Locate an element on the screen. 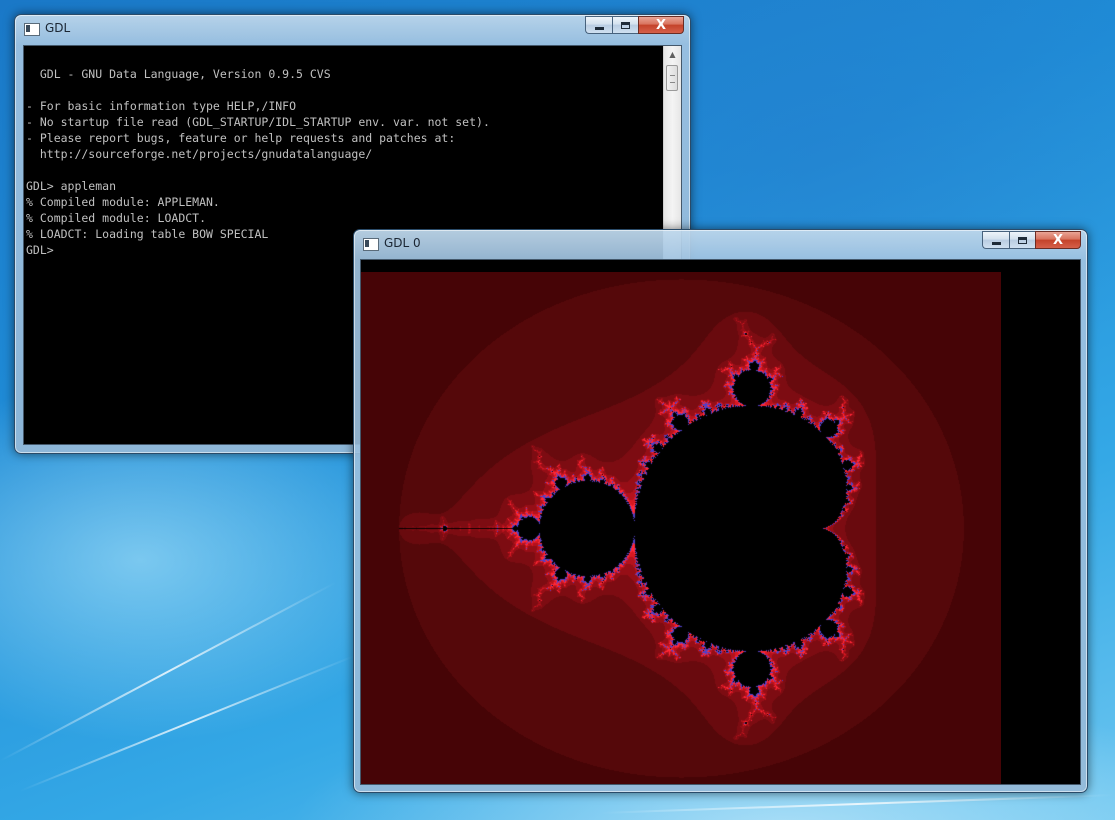 The image size is (1115, 820). console-app-icon is located at coordinates (32, 29).